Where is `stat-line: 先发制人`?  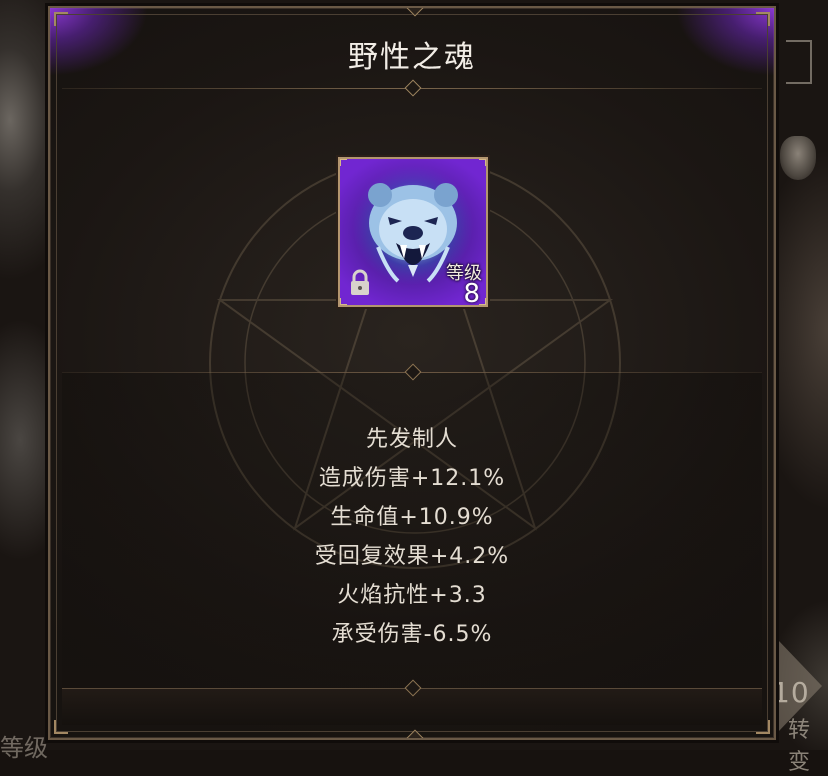
stat-line: 先发制人 is located at coordinates (411, 439).